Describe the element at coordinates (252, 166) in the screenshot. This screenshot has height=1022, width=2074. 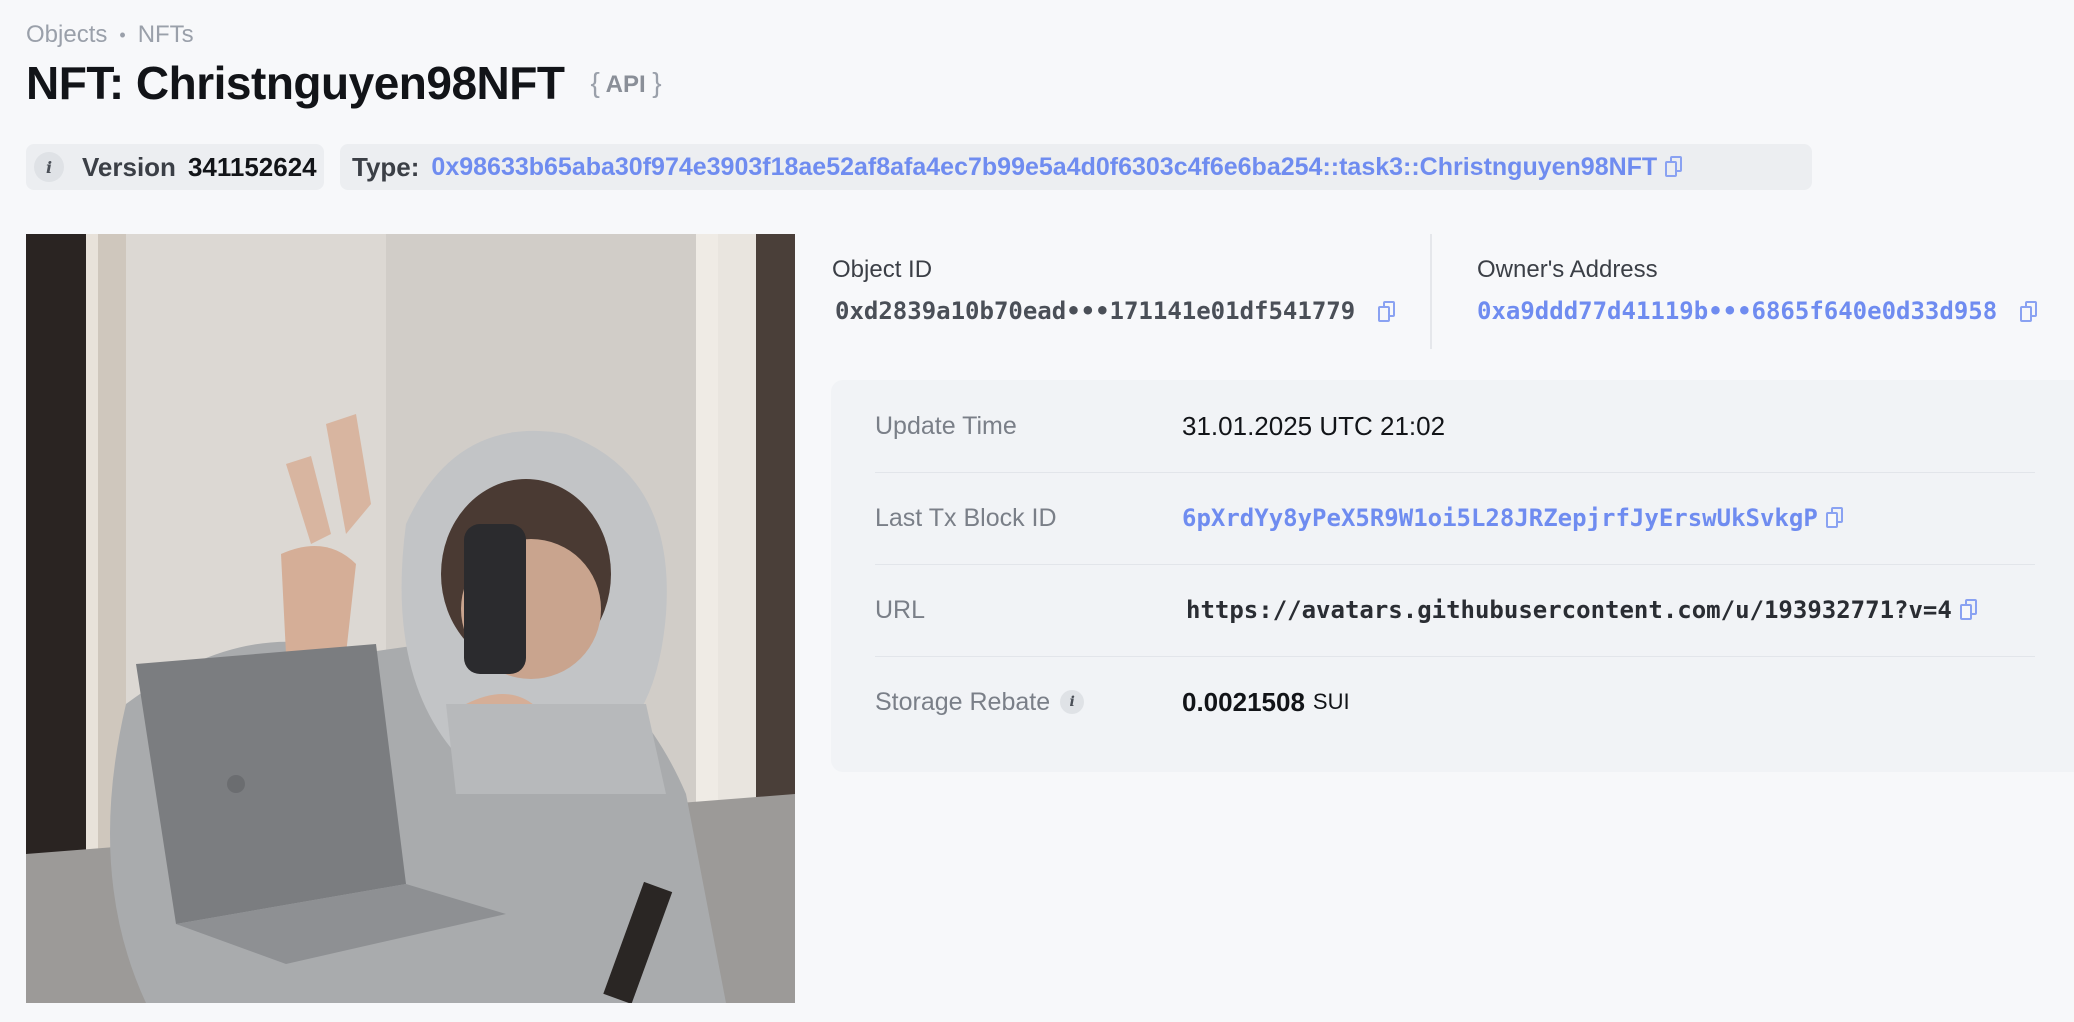
I see `version-value: 341152624` at that location.